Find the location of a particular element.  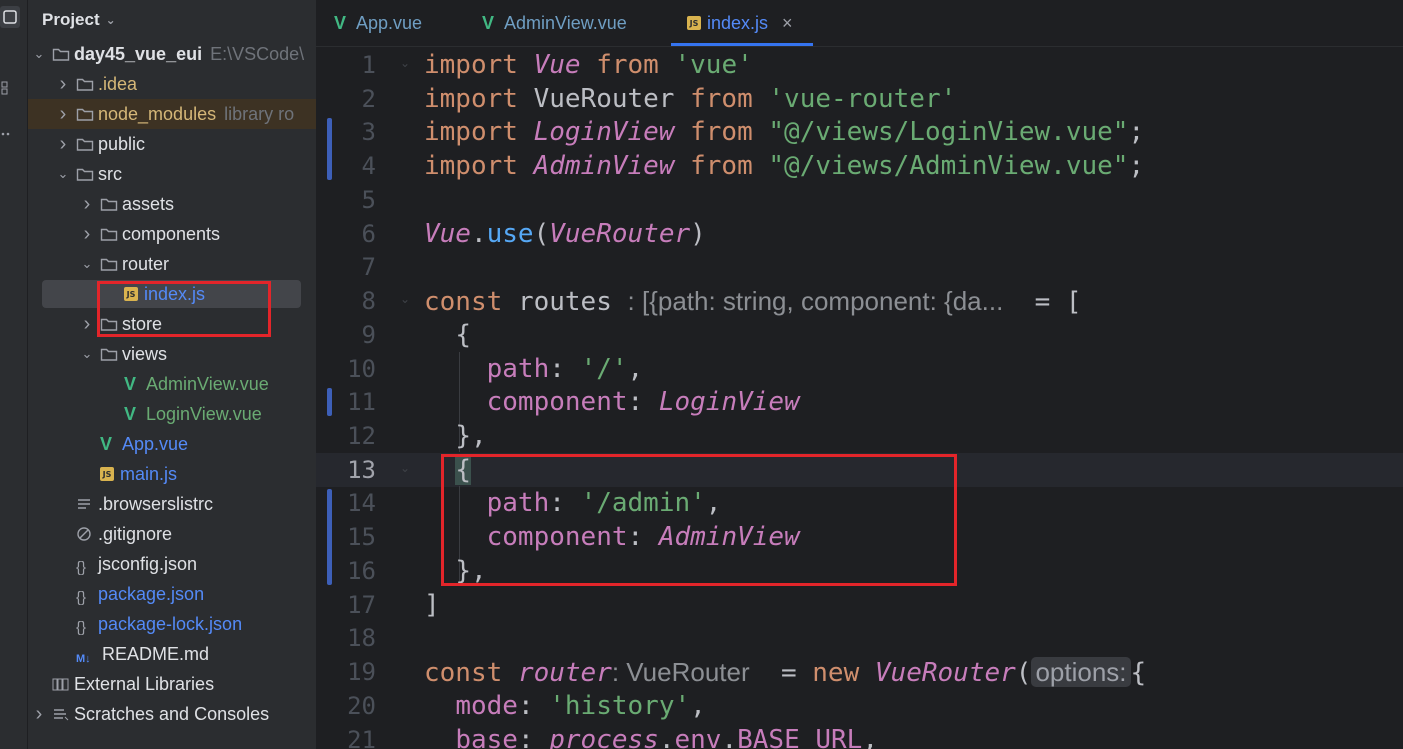

tree-item-label: .idea is located at coordinates (118, 83).